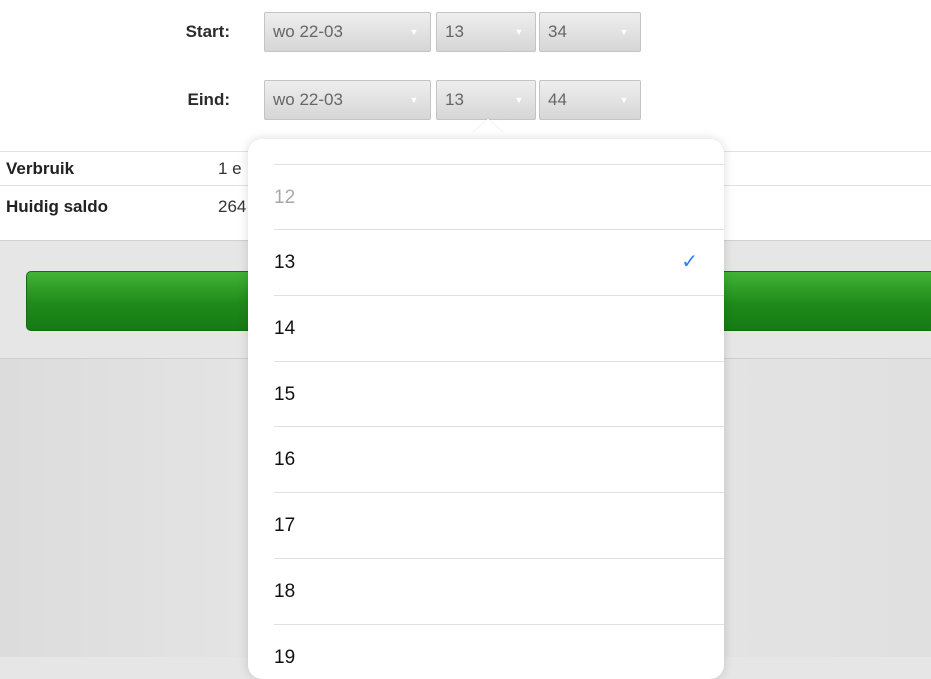  What do you see at coordinates (230, 168) in the screenshot?
I see `usage-value: 1 e` at bounding box center [230, 168].